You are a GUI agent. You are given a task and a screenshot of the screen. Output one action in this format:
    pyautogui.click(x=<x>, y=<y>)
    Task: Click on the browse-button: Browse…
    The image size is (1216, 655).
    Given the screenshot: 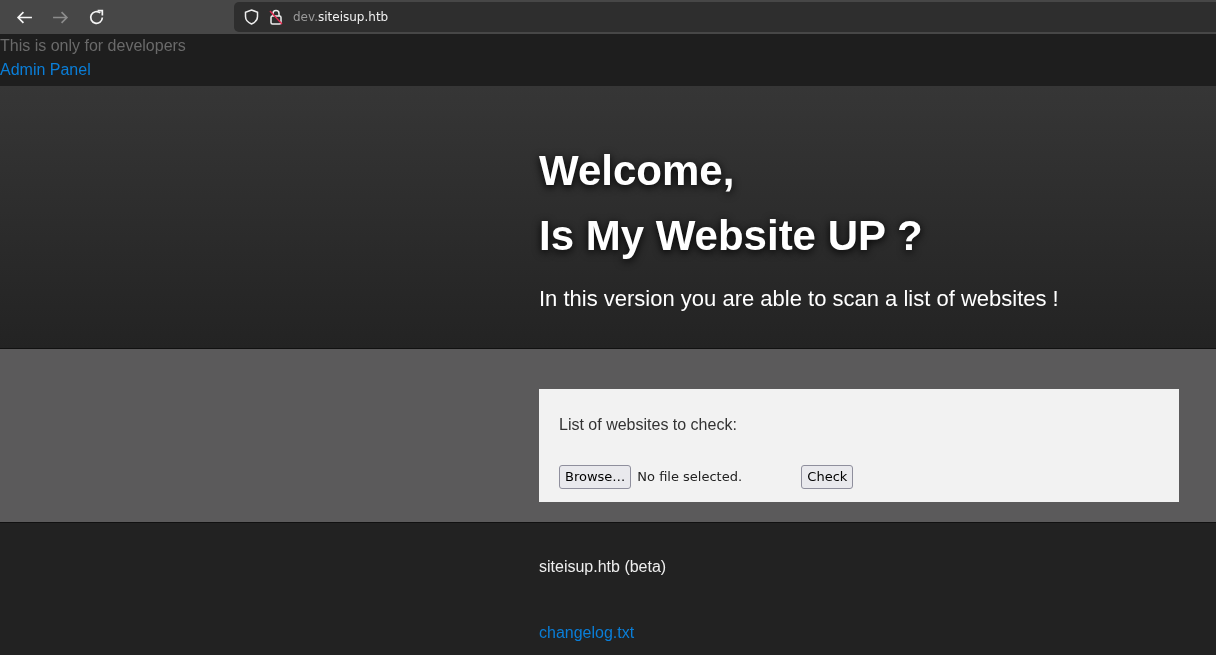 What is the action you would take?
    pyautogui.click(x=595, y=477)
    